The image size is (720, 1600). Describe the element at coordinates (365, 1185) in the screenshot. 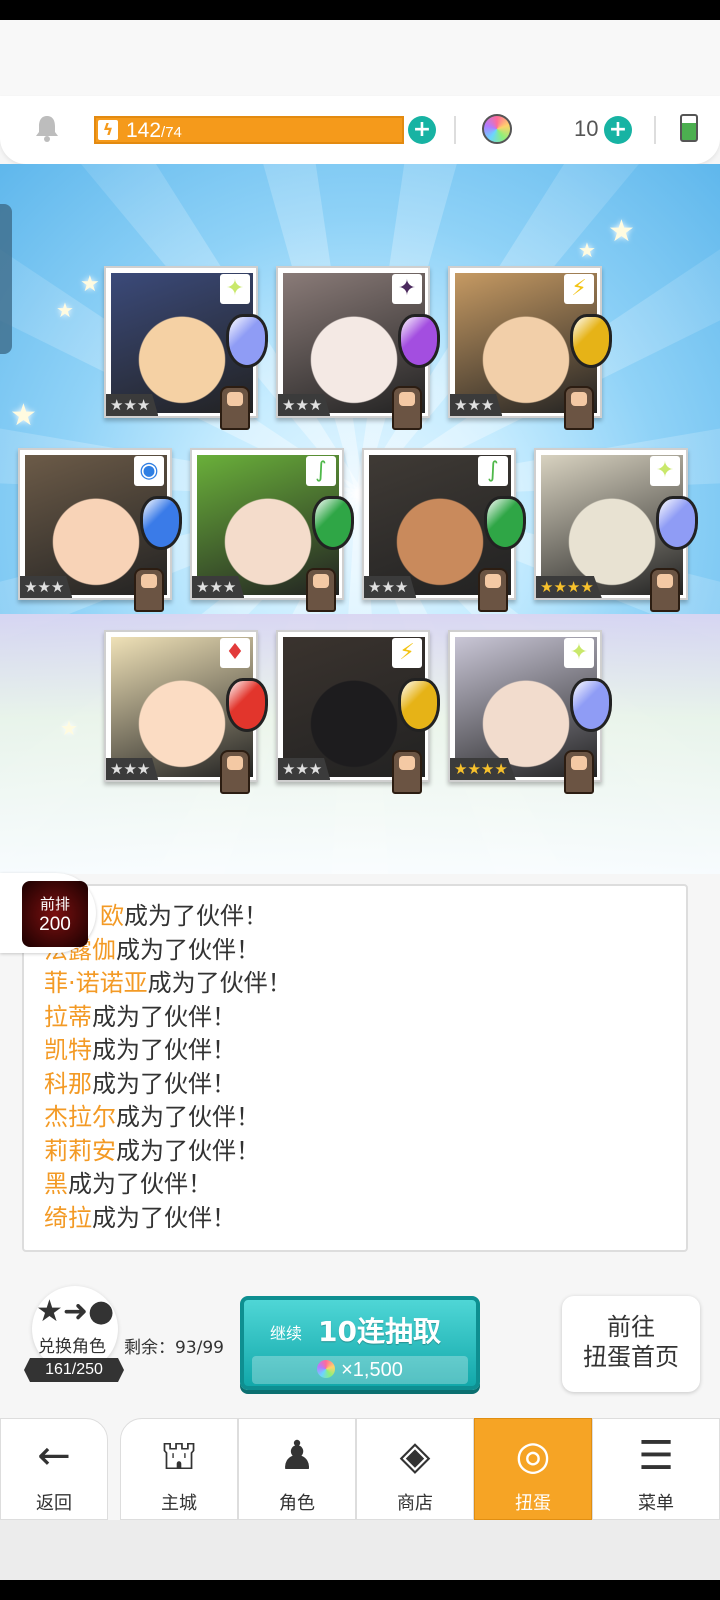

I see `log-entry: 黑成为了伙伴！` at that location.